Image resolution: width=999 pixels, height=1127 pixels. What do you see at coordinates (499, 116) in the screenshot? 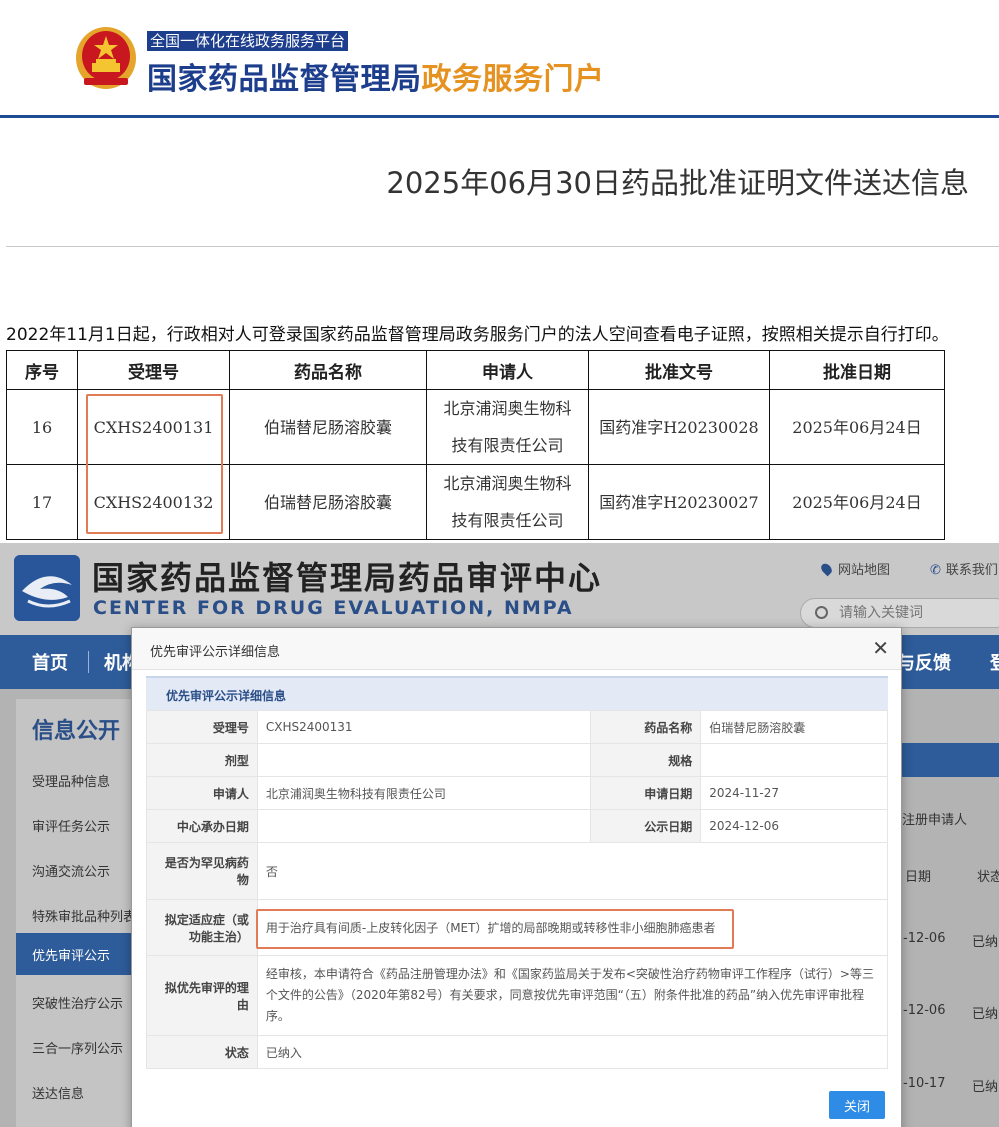
I see `header-divider` at bounding box center [499, 116].